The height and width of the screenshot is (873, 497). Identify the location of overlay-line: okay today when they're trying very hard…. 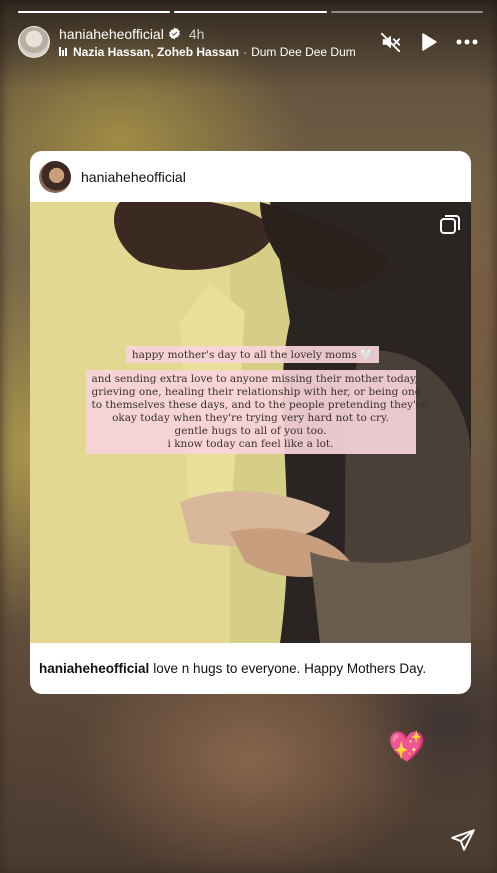
(250, 418).